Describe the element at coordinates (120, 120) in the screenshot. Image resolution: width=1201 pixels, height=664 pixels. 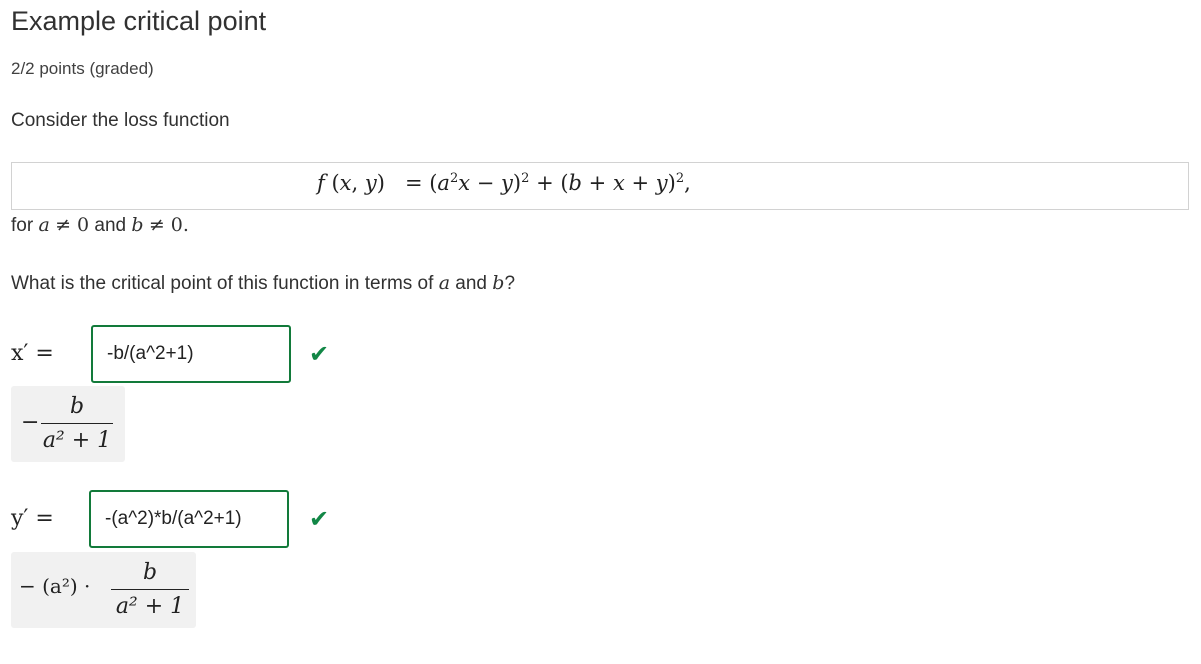
I see `problem-prompt: Consider the loss function` at that location.